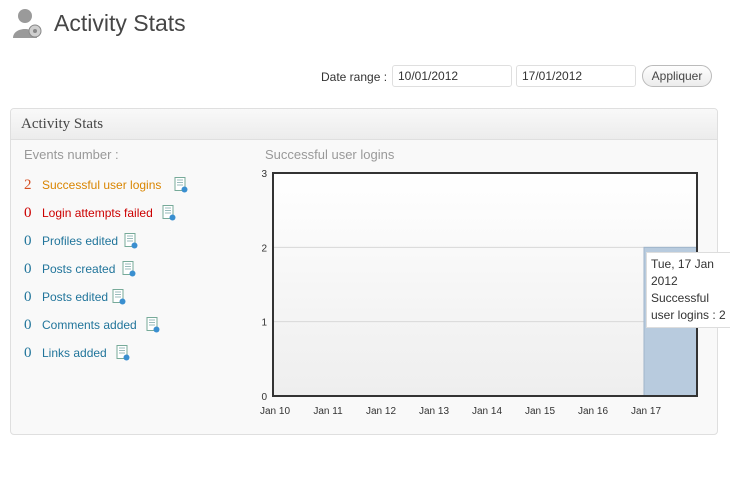 This screenshot has height=500, width=730. I want to click on x-tick-label: Jan 17, so click(646, 411).